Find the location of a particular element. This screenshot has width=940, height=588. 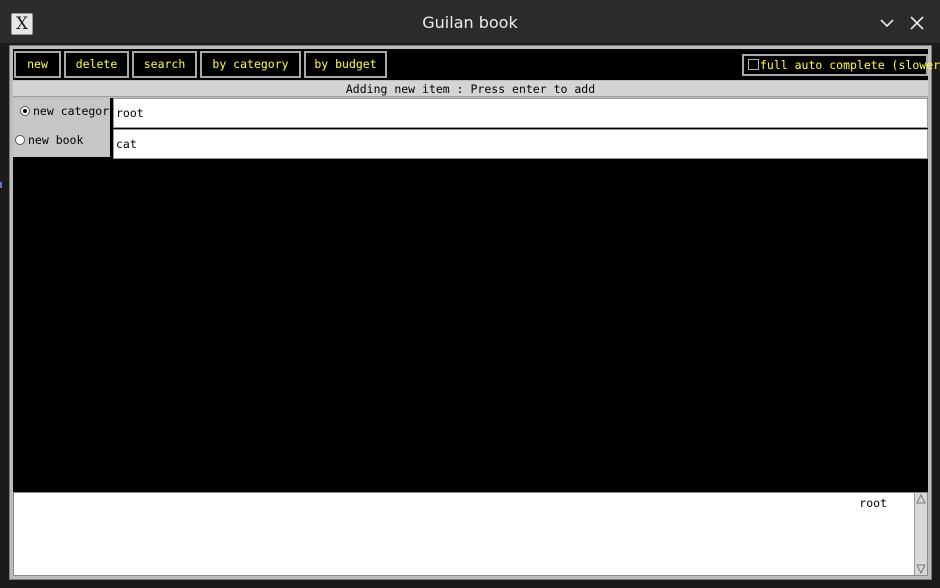

status-message: Adding new item : Press enter to add is located at coordinates (470, 89).